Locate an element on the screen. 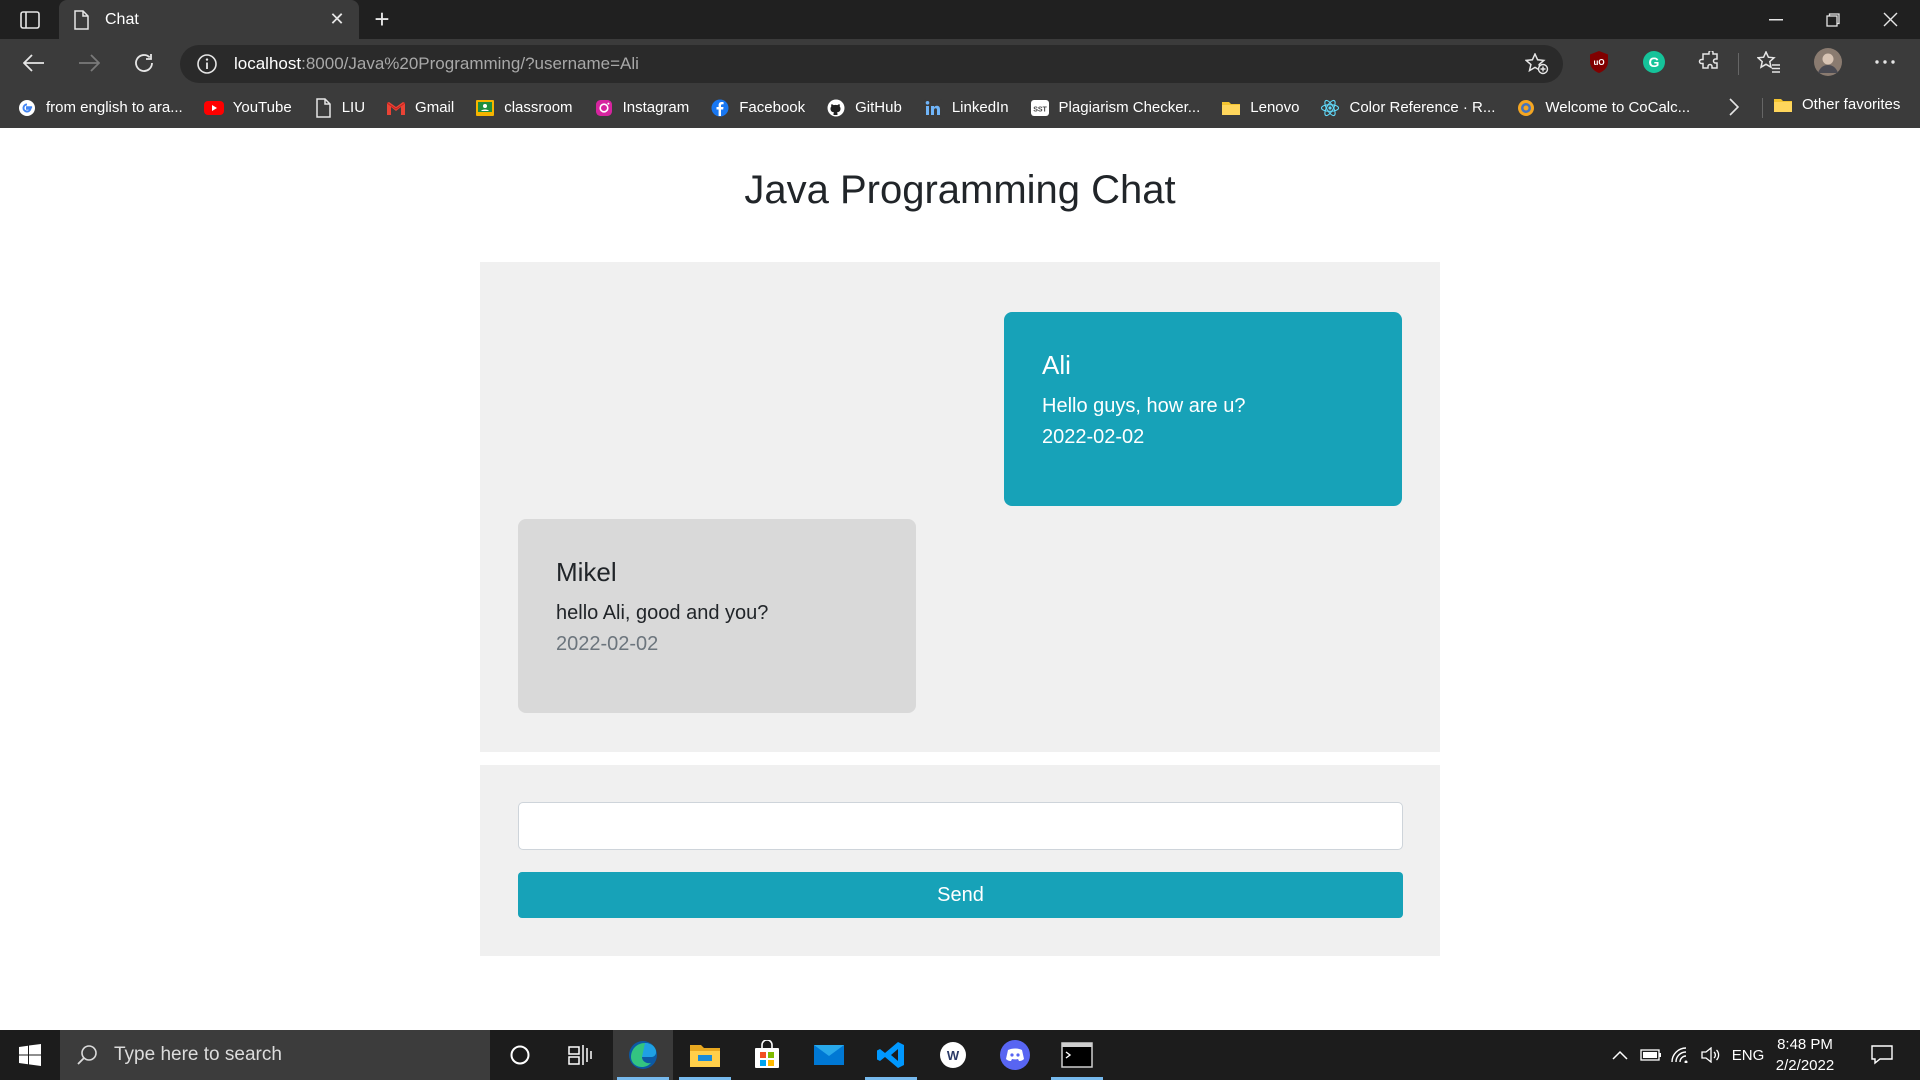 The width and height of the screenshot is (1920, 1080). browser-tab-bar: Chat ✕ + is located at coordinates (960, 19).